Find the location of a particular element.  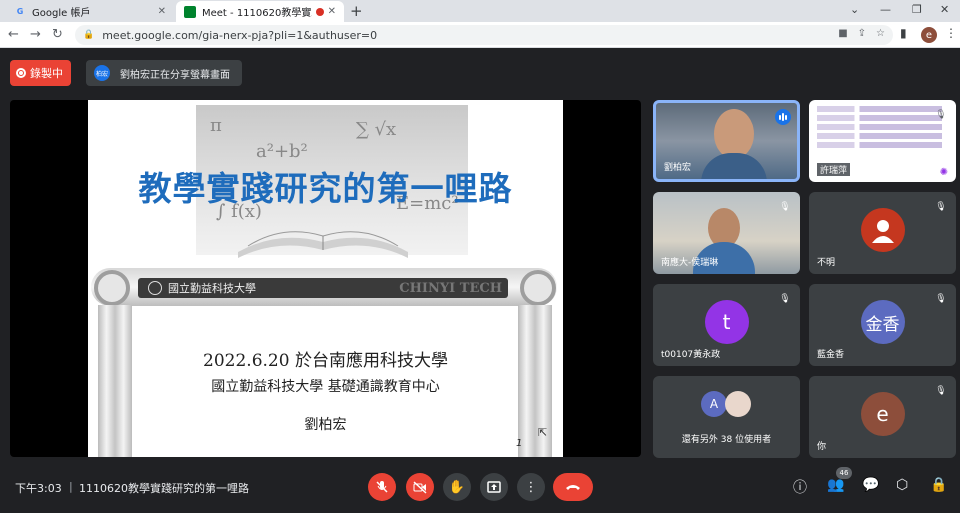

present-icon is located at coordinates (494, 487).